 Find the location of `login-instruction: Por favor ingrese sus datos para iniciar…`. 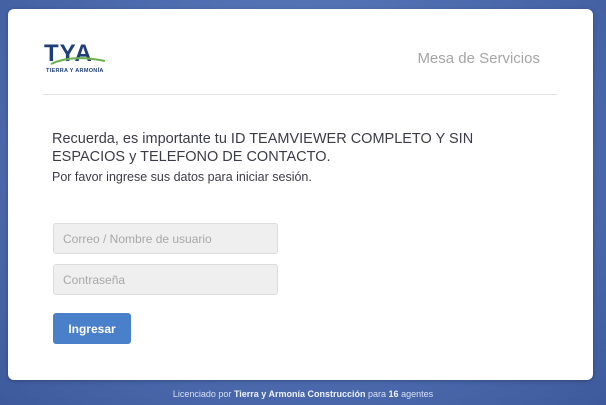

login-instruction: Por favor ingrese sus datos para iniciar… is located at coordinates (182, 177).